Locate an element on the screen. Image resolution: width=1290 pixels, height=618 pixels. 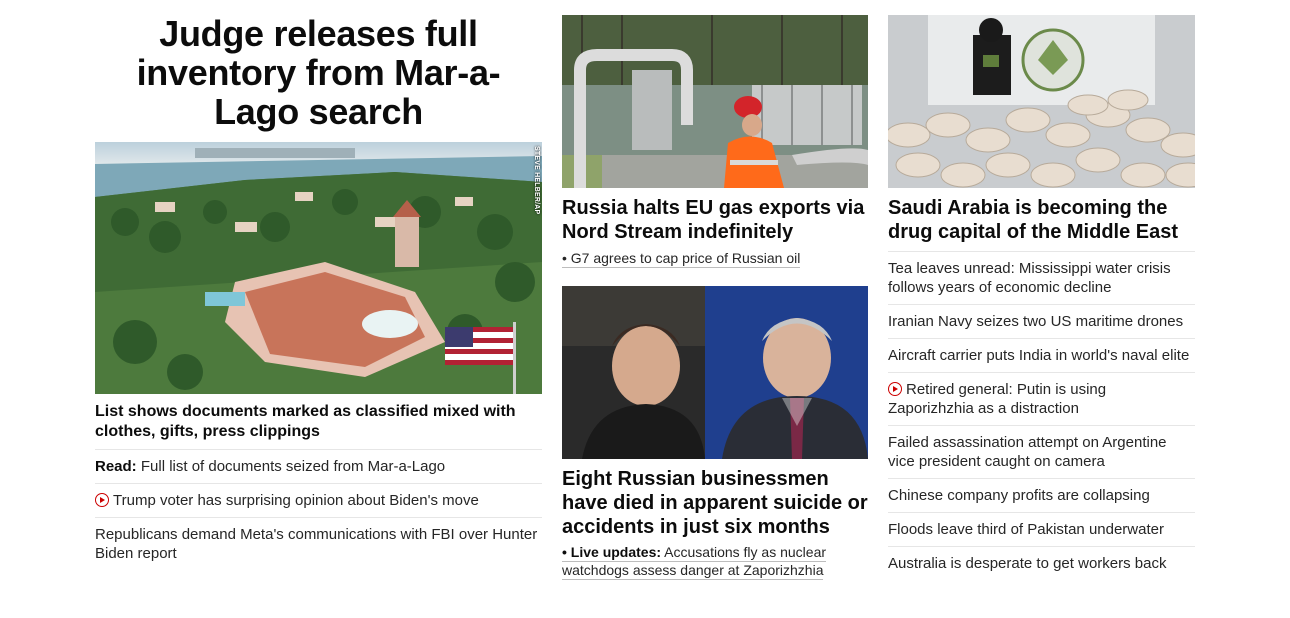
nord-stream-related-link: • G7 agrees to cap price of Russian oil is located at coordinates (715, 258).